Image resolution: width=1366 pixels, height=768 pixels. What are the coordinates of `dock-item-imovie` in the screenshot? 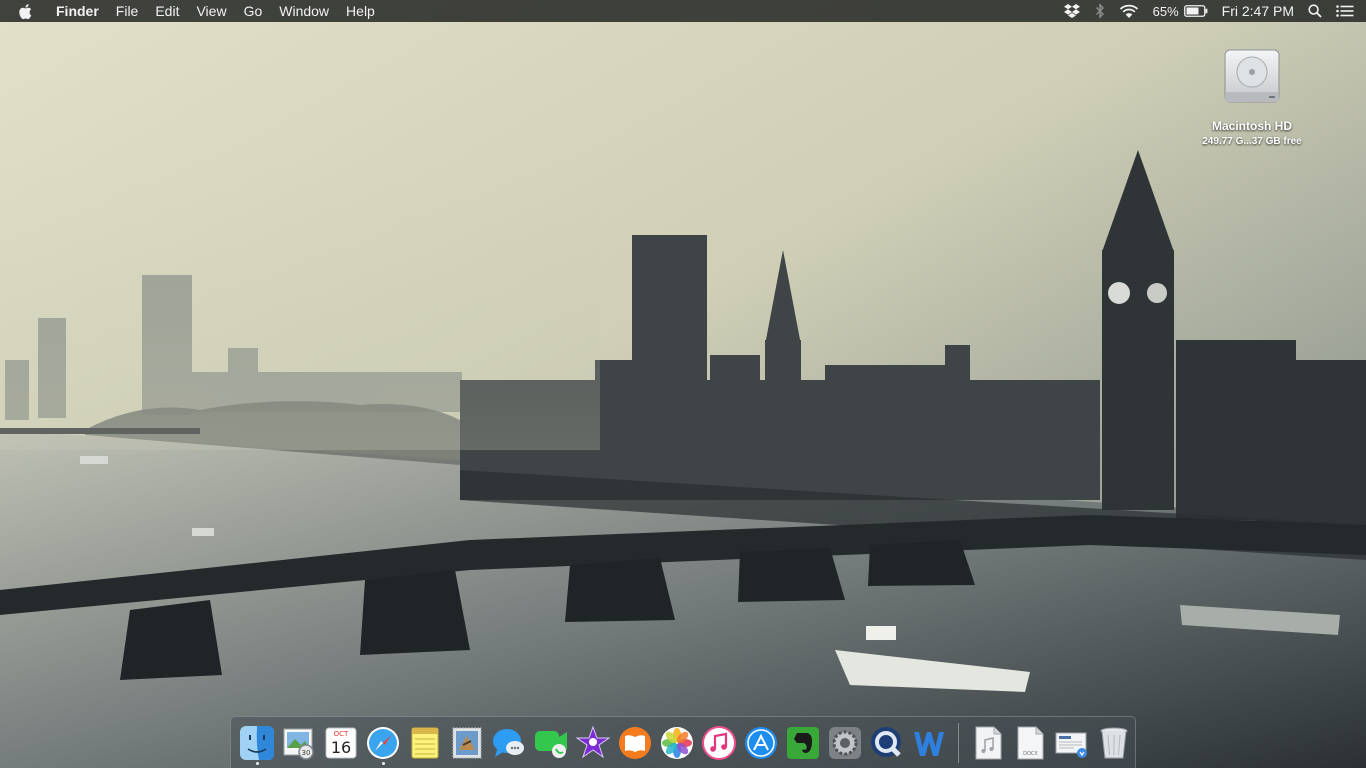 It's located at (593, 743).